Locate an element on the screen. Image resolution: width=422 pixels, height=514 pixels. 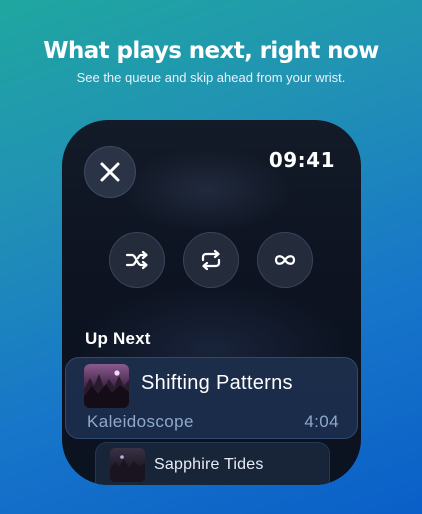
repeat-icon is located at coordinates (211, 260).